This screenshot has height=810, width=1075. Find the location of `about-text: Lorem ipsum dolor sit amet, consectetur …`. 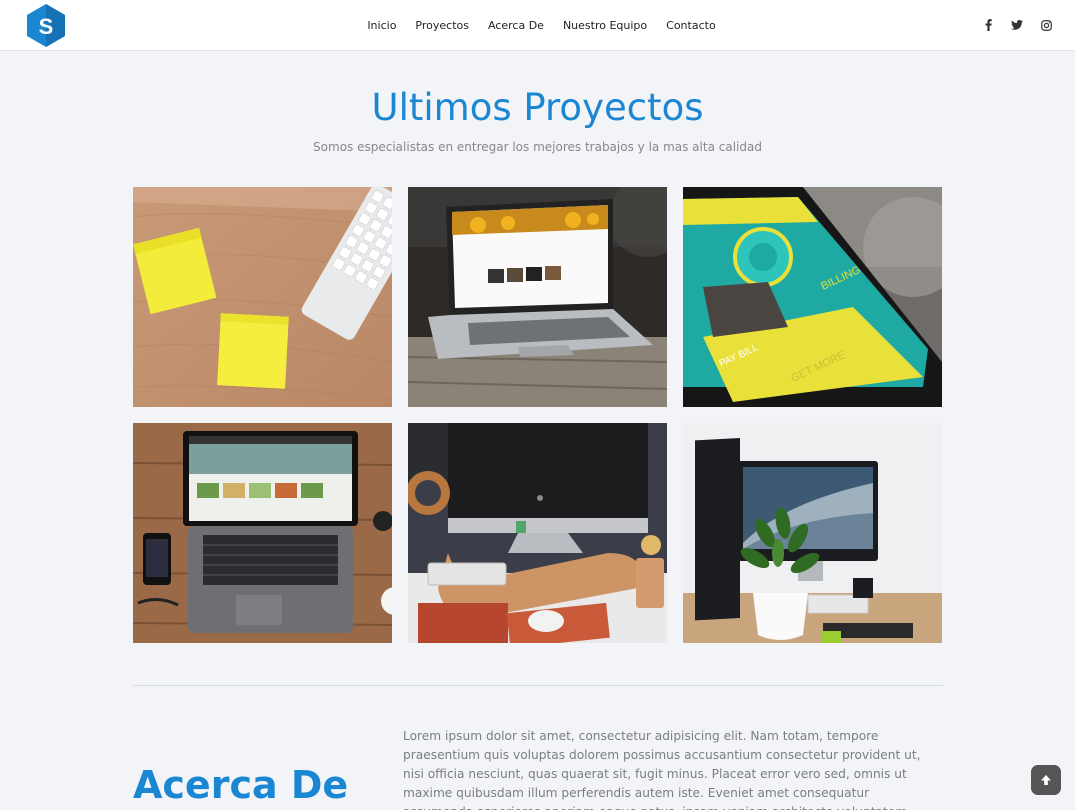

about-text: Lorem ipsum dolor sit amet, consectetur … is located at coordinates (662, 769).